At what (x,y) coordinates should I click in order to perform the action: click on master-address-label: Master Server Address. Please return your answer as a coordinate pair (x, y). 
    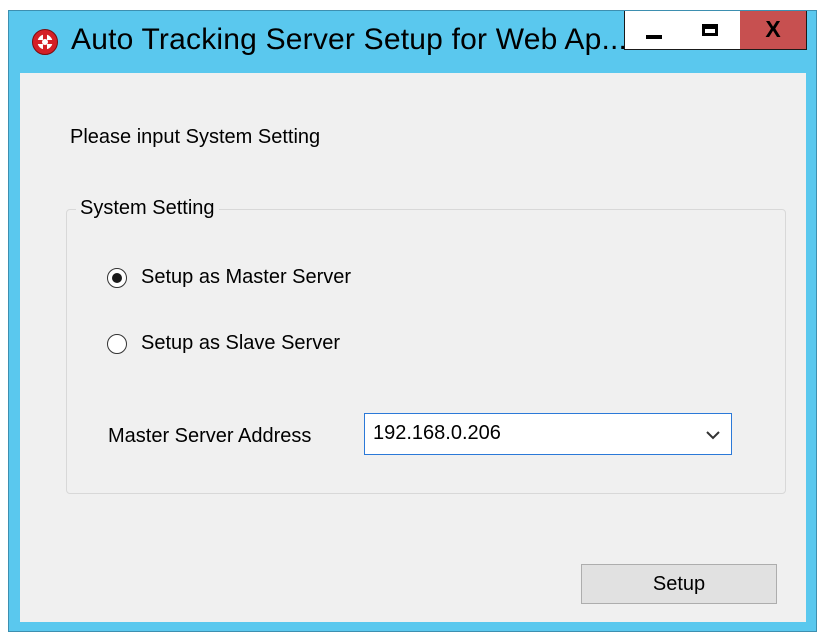
    Looking at the image, I should click on (210, 436).